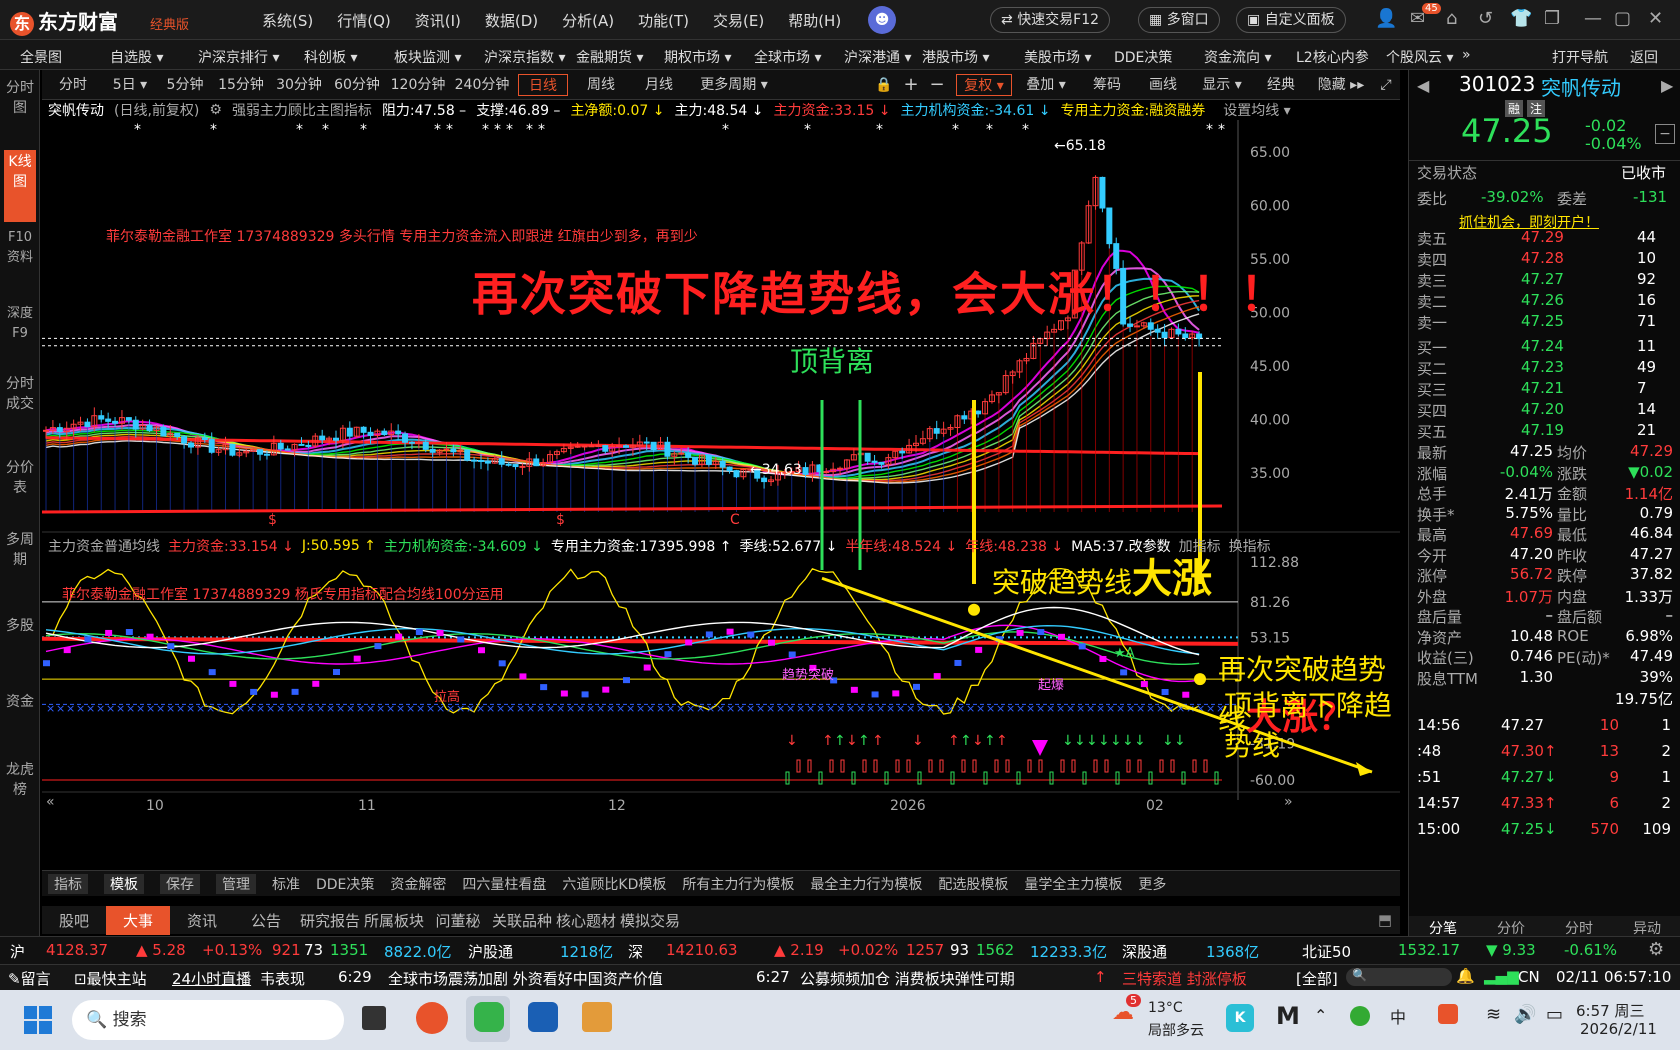  Describe the element at coordinates (374, 1018) in the screenshot. I see `task-view-icon` at that location.